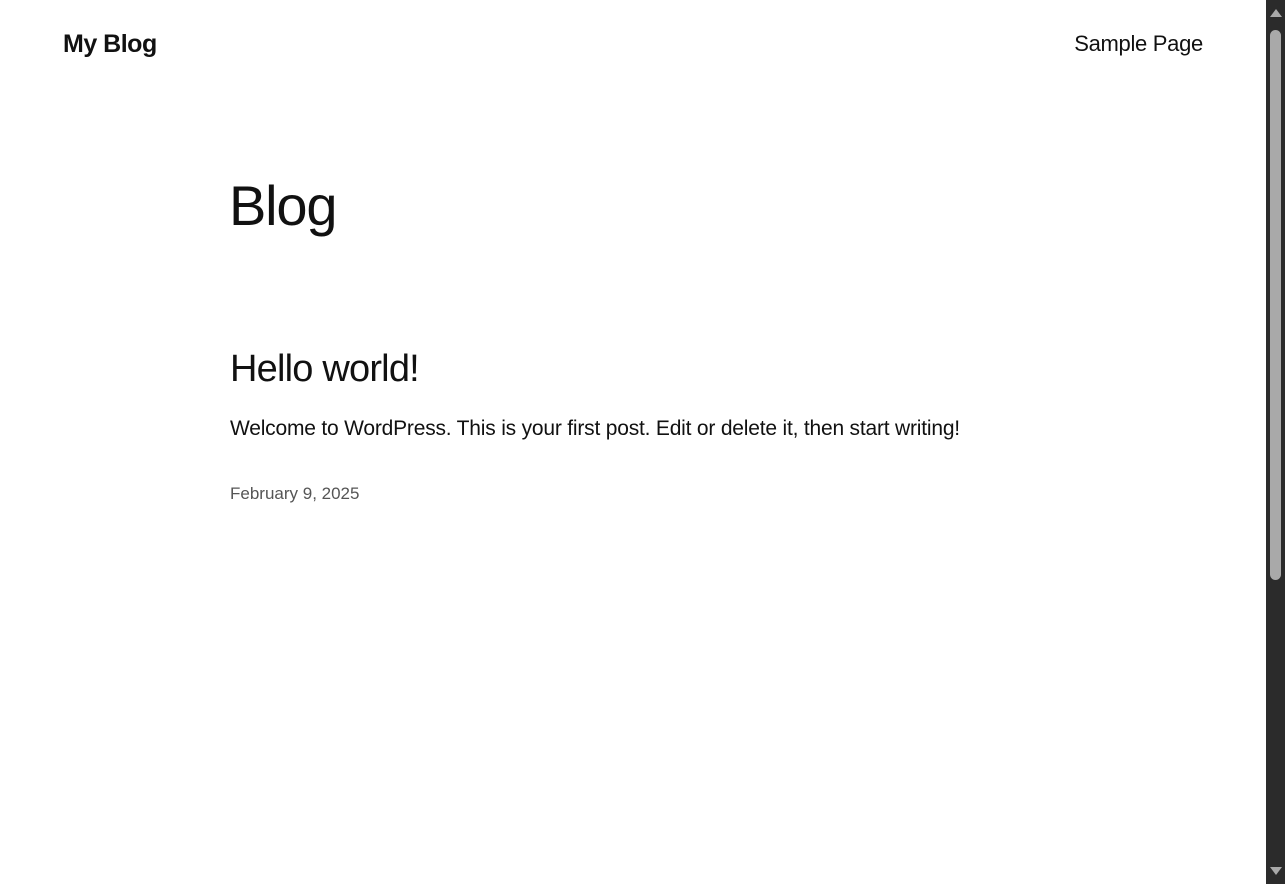  I want to click on post-title-link: Hello world!, so click(680, 369).